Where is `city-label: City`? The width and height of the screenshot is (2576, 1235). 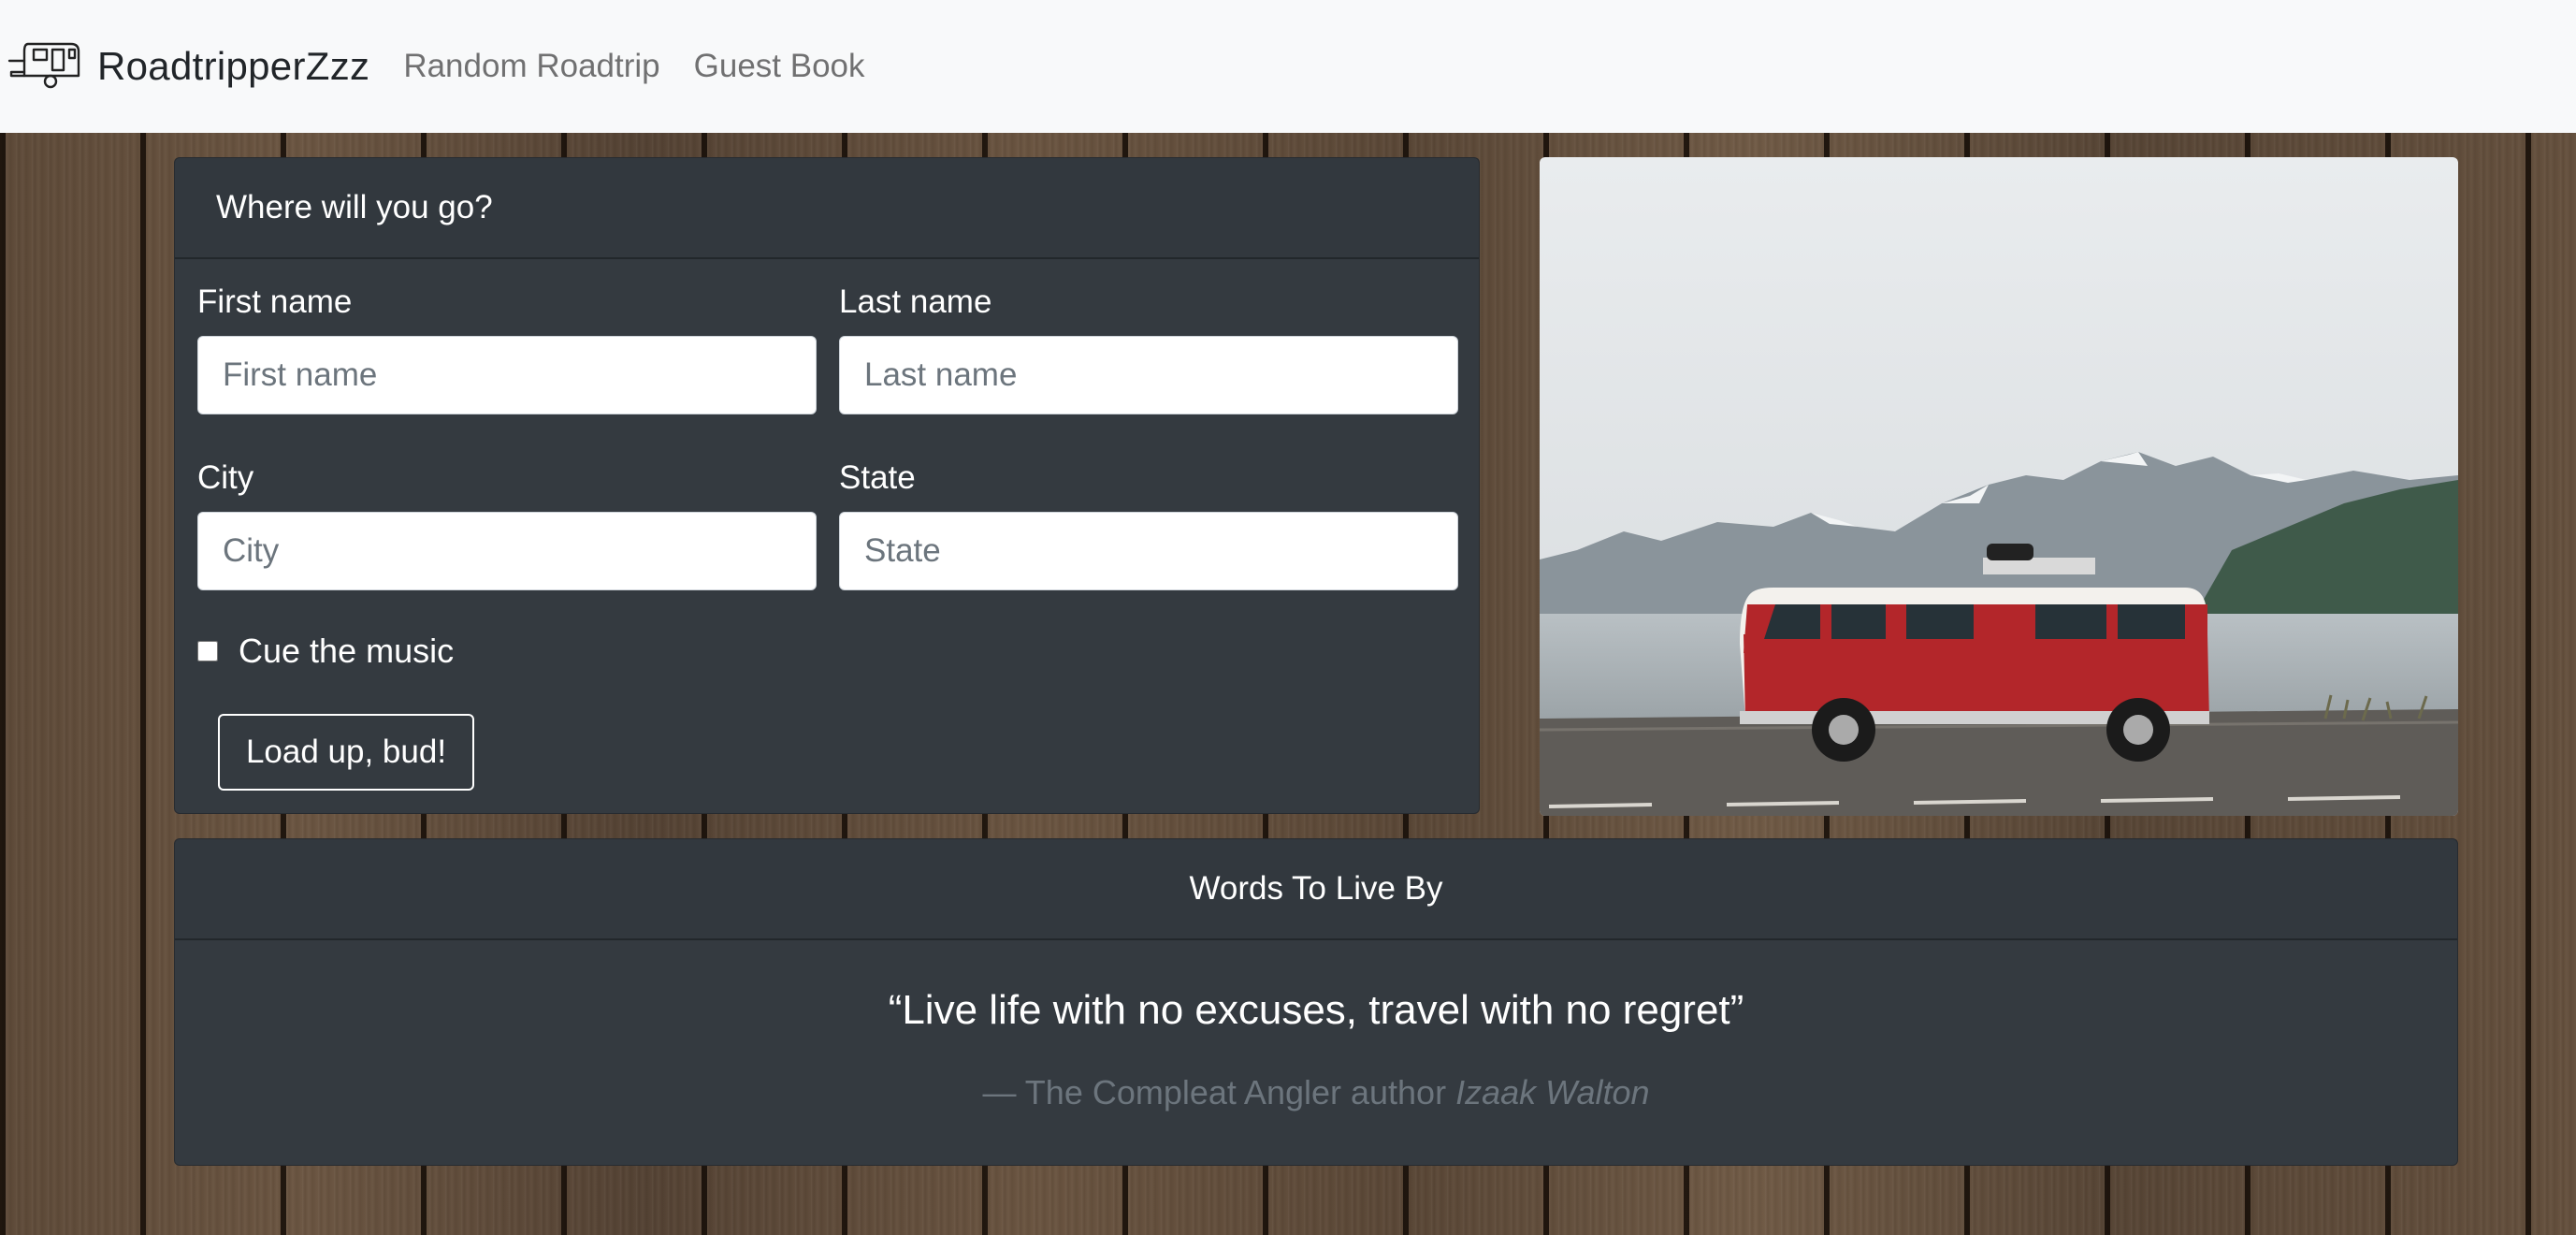
city-label: City is located at coordinates (226, 477).